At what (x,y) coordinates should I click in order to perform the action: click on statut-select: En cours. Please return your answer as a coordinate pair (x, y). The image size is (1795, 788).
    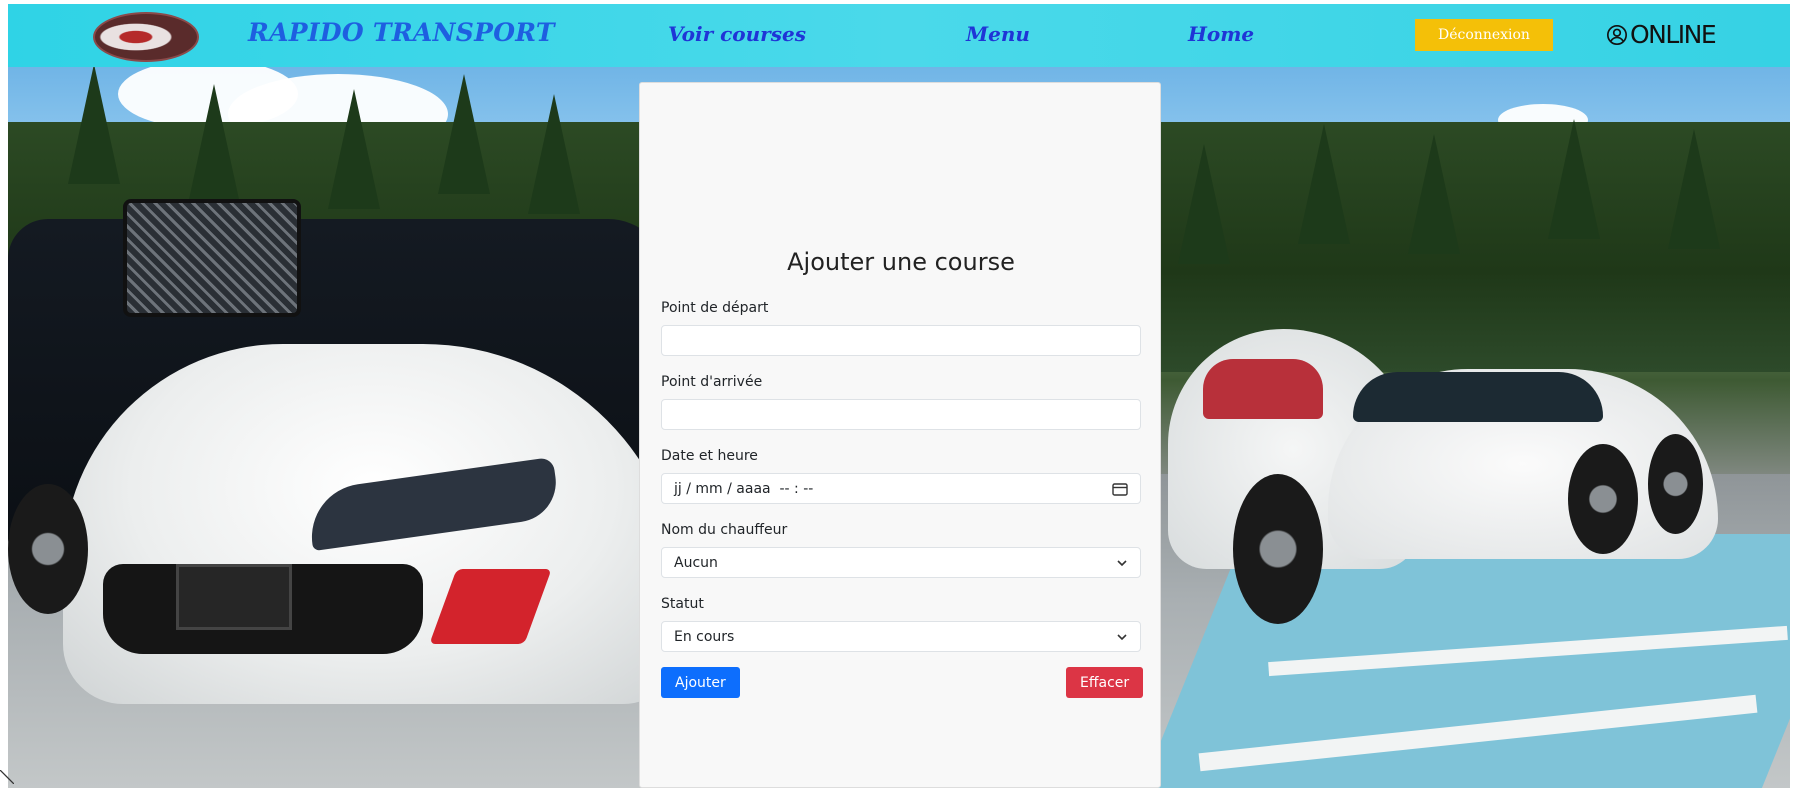
    Looking at the image, I should click on (901, 636).